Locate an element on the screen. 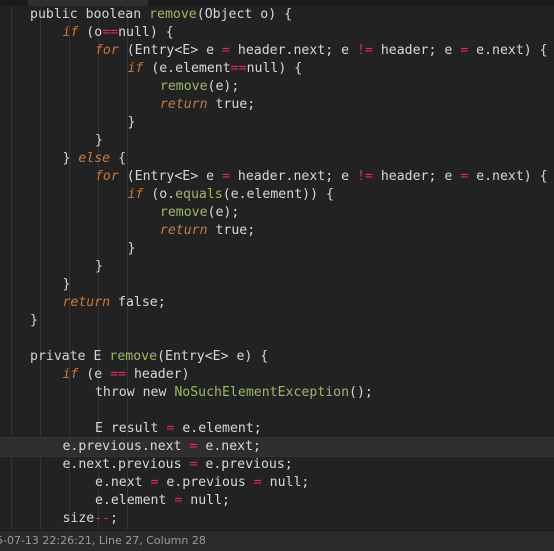  code-token: e.previous; is located at coordinates (245, 464).